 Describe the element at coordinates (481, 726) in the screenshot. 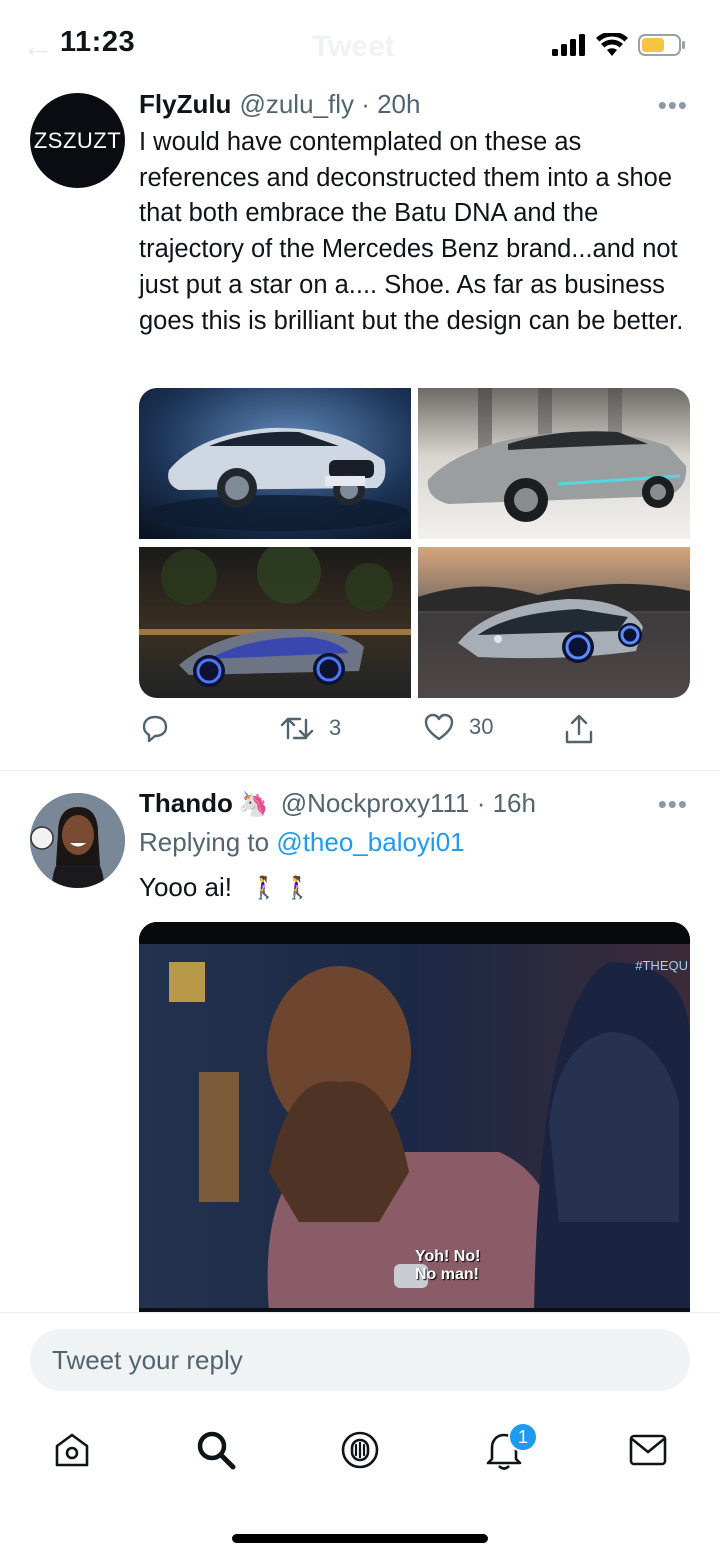

I see `like-count: 30` at that location.